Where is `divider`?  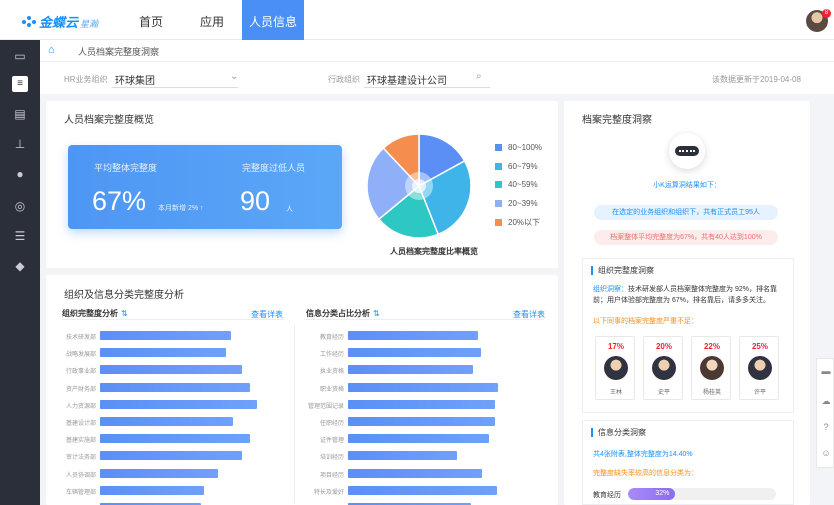
divider is located at coordinates (424, 319).